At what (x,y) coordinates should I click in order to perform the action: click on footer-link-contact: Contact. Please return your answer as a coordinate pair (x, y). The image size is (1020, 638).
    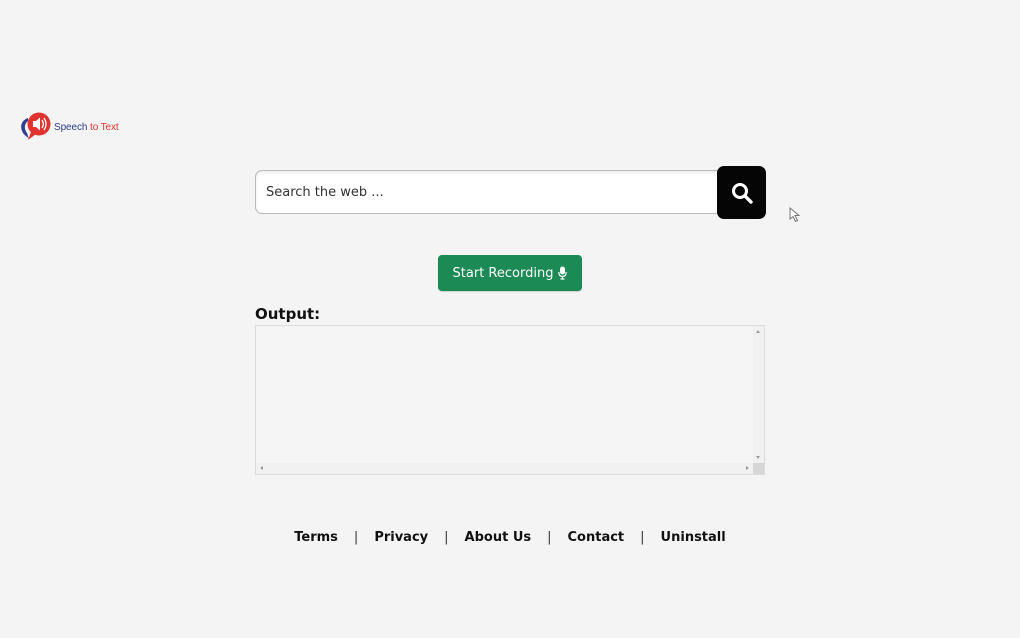
    Looking at the image, I should click on (596, 537).